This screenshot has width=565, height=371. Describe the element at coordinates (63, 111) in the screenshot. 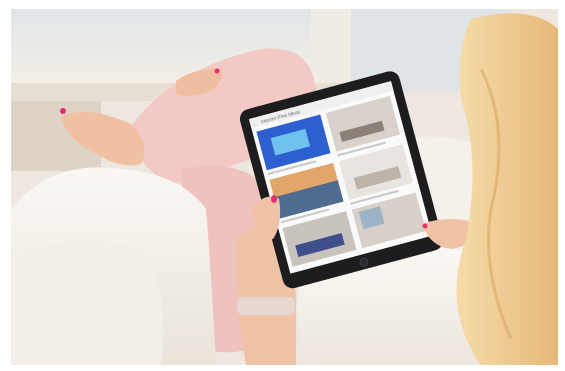

I see `toenail` at that location.